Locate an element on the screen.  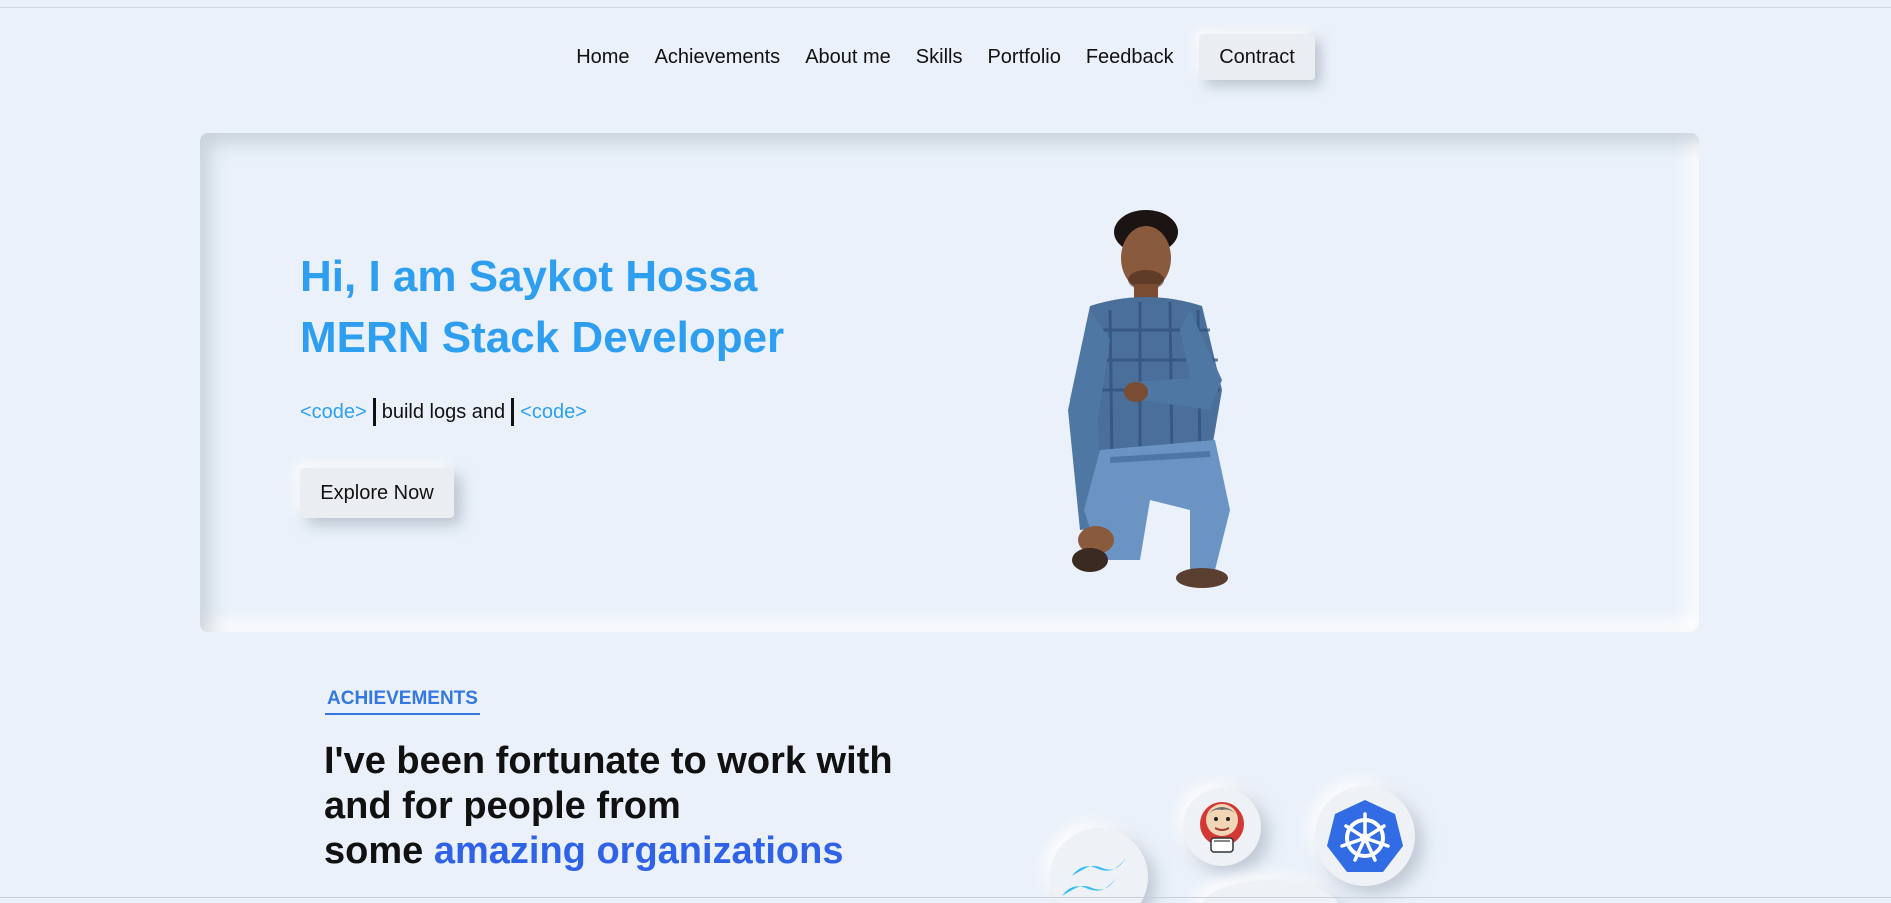
jenkins-bubble is located at coordinates (1222, 827).